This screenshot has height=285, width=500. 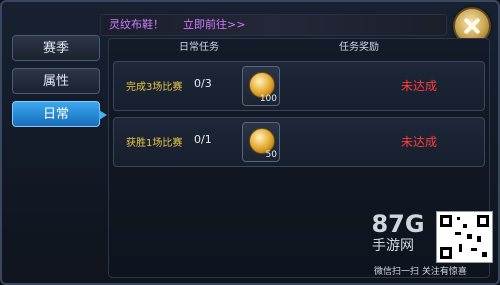 What do you see at coordinates (203, 139) in the screenshot?
I see `task-progress: 0/1` at bounding box center [203, 139].